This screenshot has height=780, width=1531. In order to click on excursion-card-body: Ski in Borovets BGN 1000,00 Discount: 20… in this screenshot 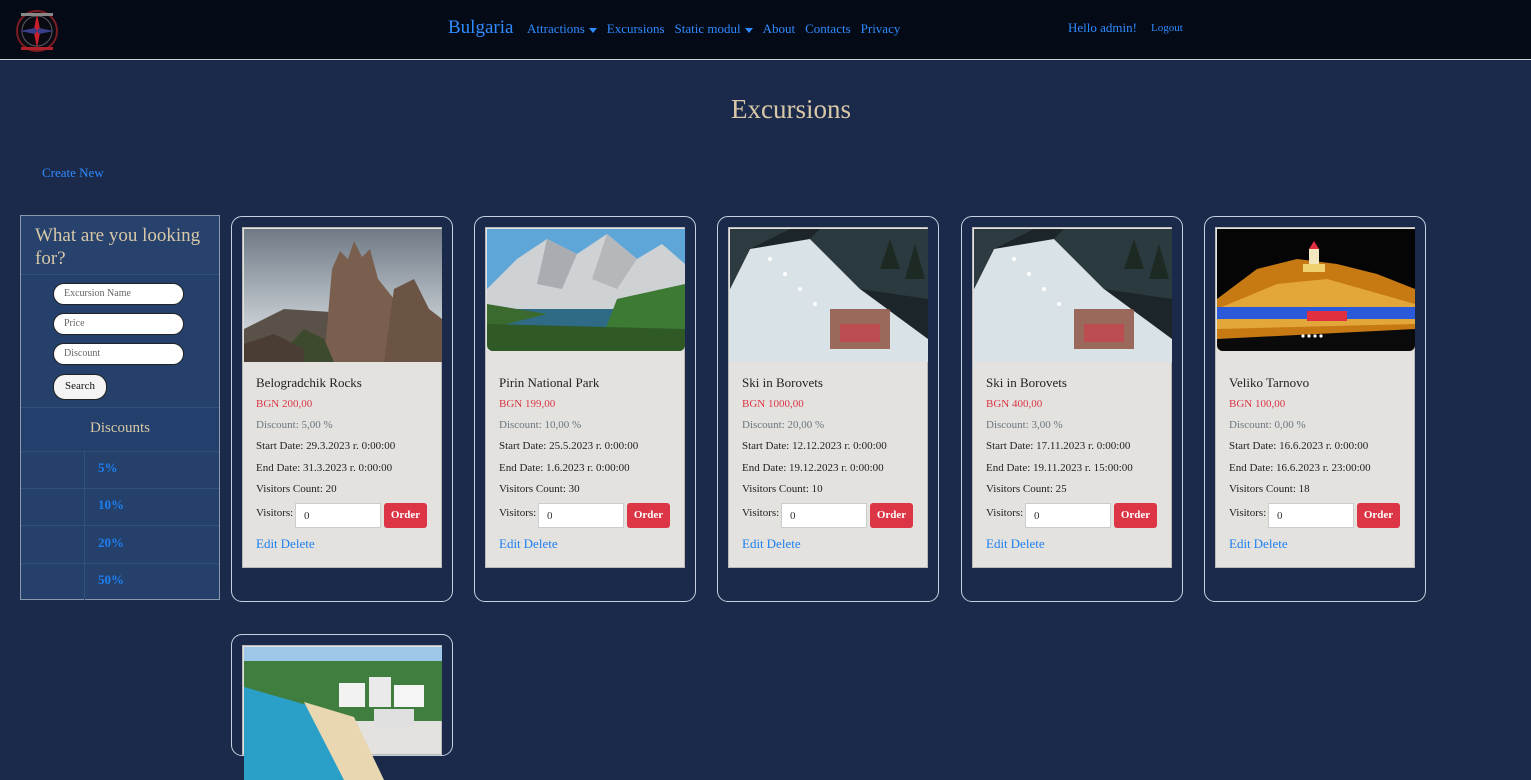, I will do `click(828, 397)`.